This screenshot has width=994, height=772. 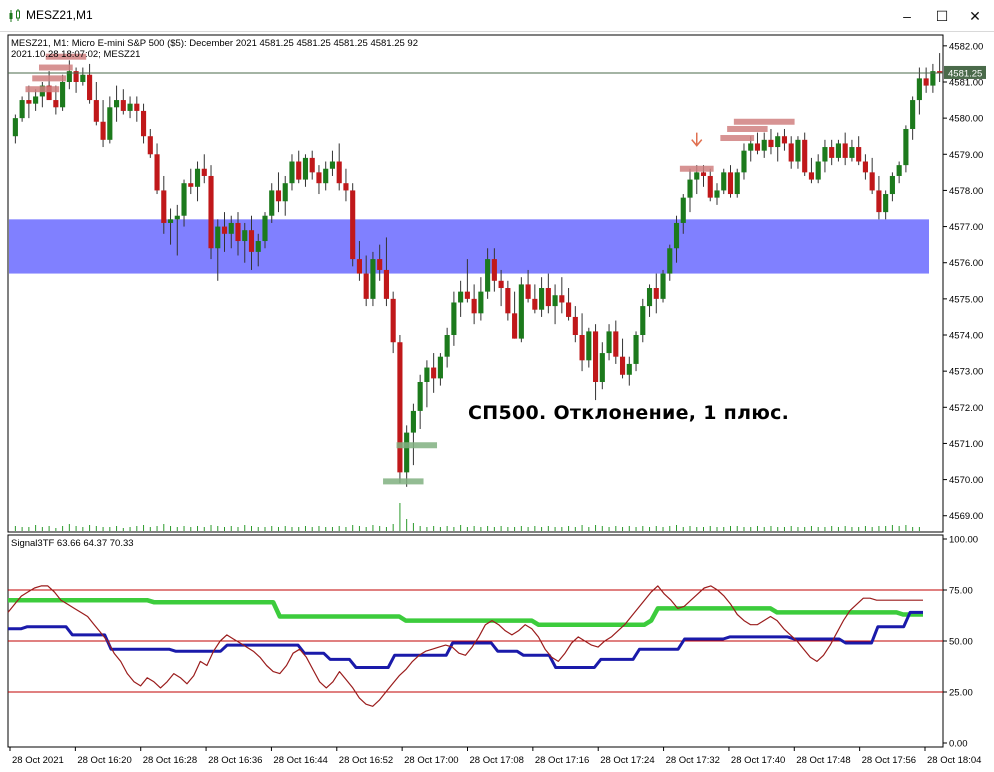 What do you see at coordinates (758, 760) in the screenshot?
I see `time-axis-label: 28 Oct 17:40` at bounding box center [758, 760].